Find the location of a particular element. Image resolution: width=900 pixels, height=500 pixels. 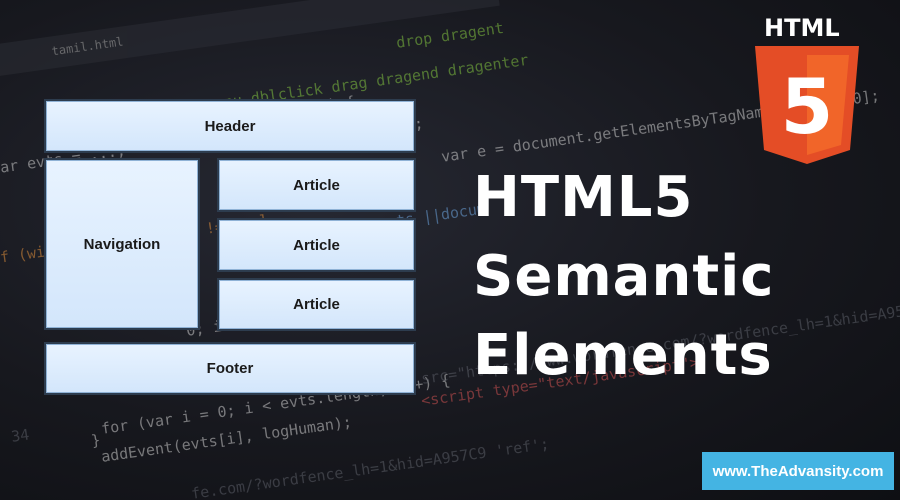

code-line: } is located at coordinates (96, 440).